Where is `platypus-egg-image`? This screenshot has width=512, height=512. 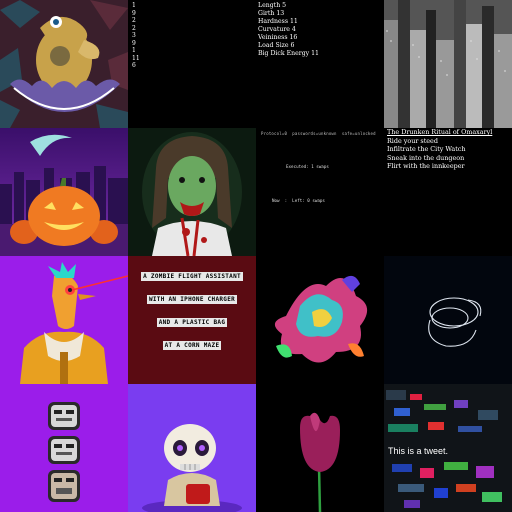 platypus-egg-image is located at coordinates (64, 64).